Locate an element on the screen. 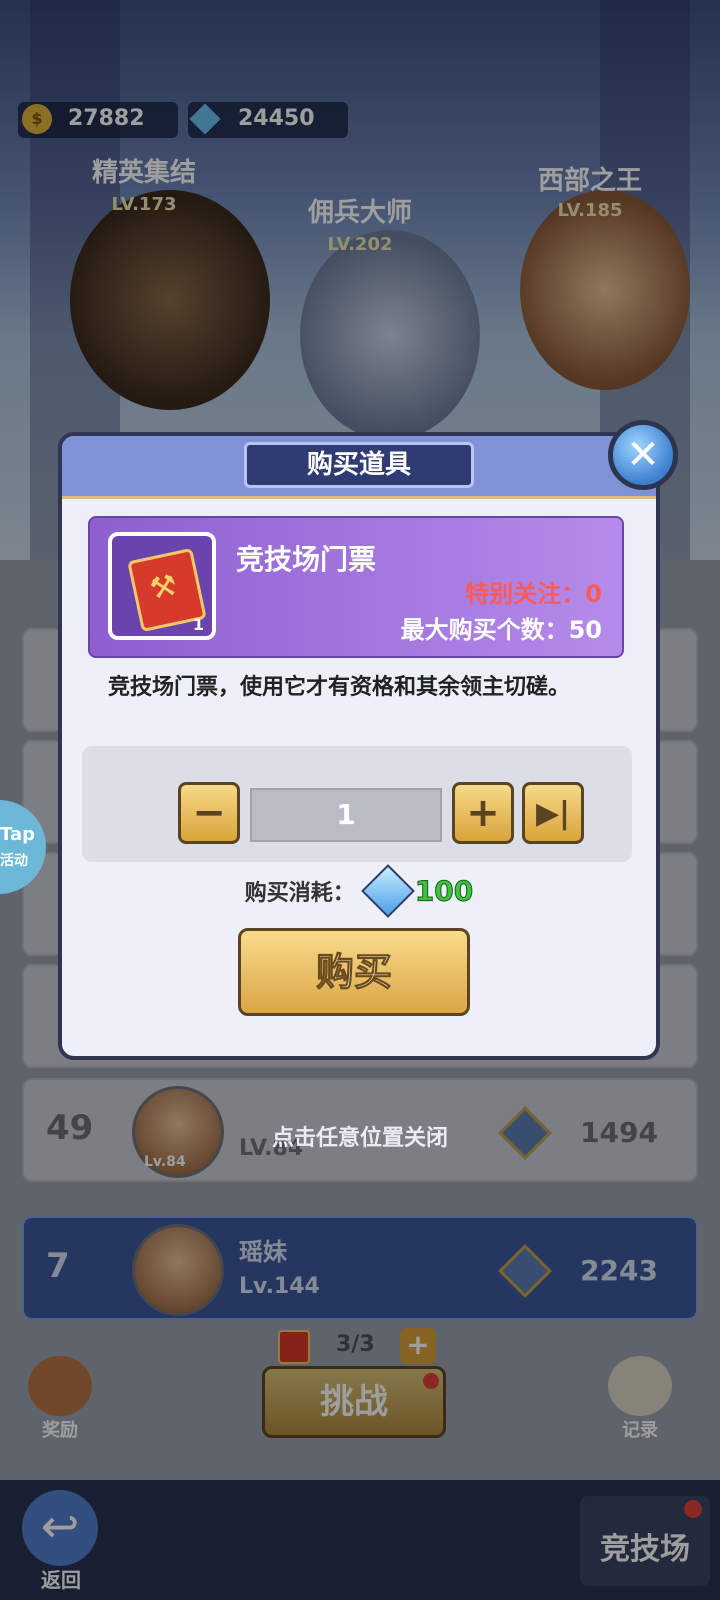 The width and height of the screenshot is (720, 1600). plus-icon: + is located at coordinates (483, 813).